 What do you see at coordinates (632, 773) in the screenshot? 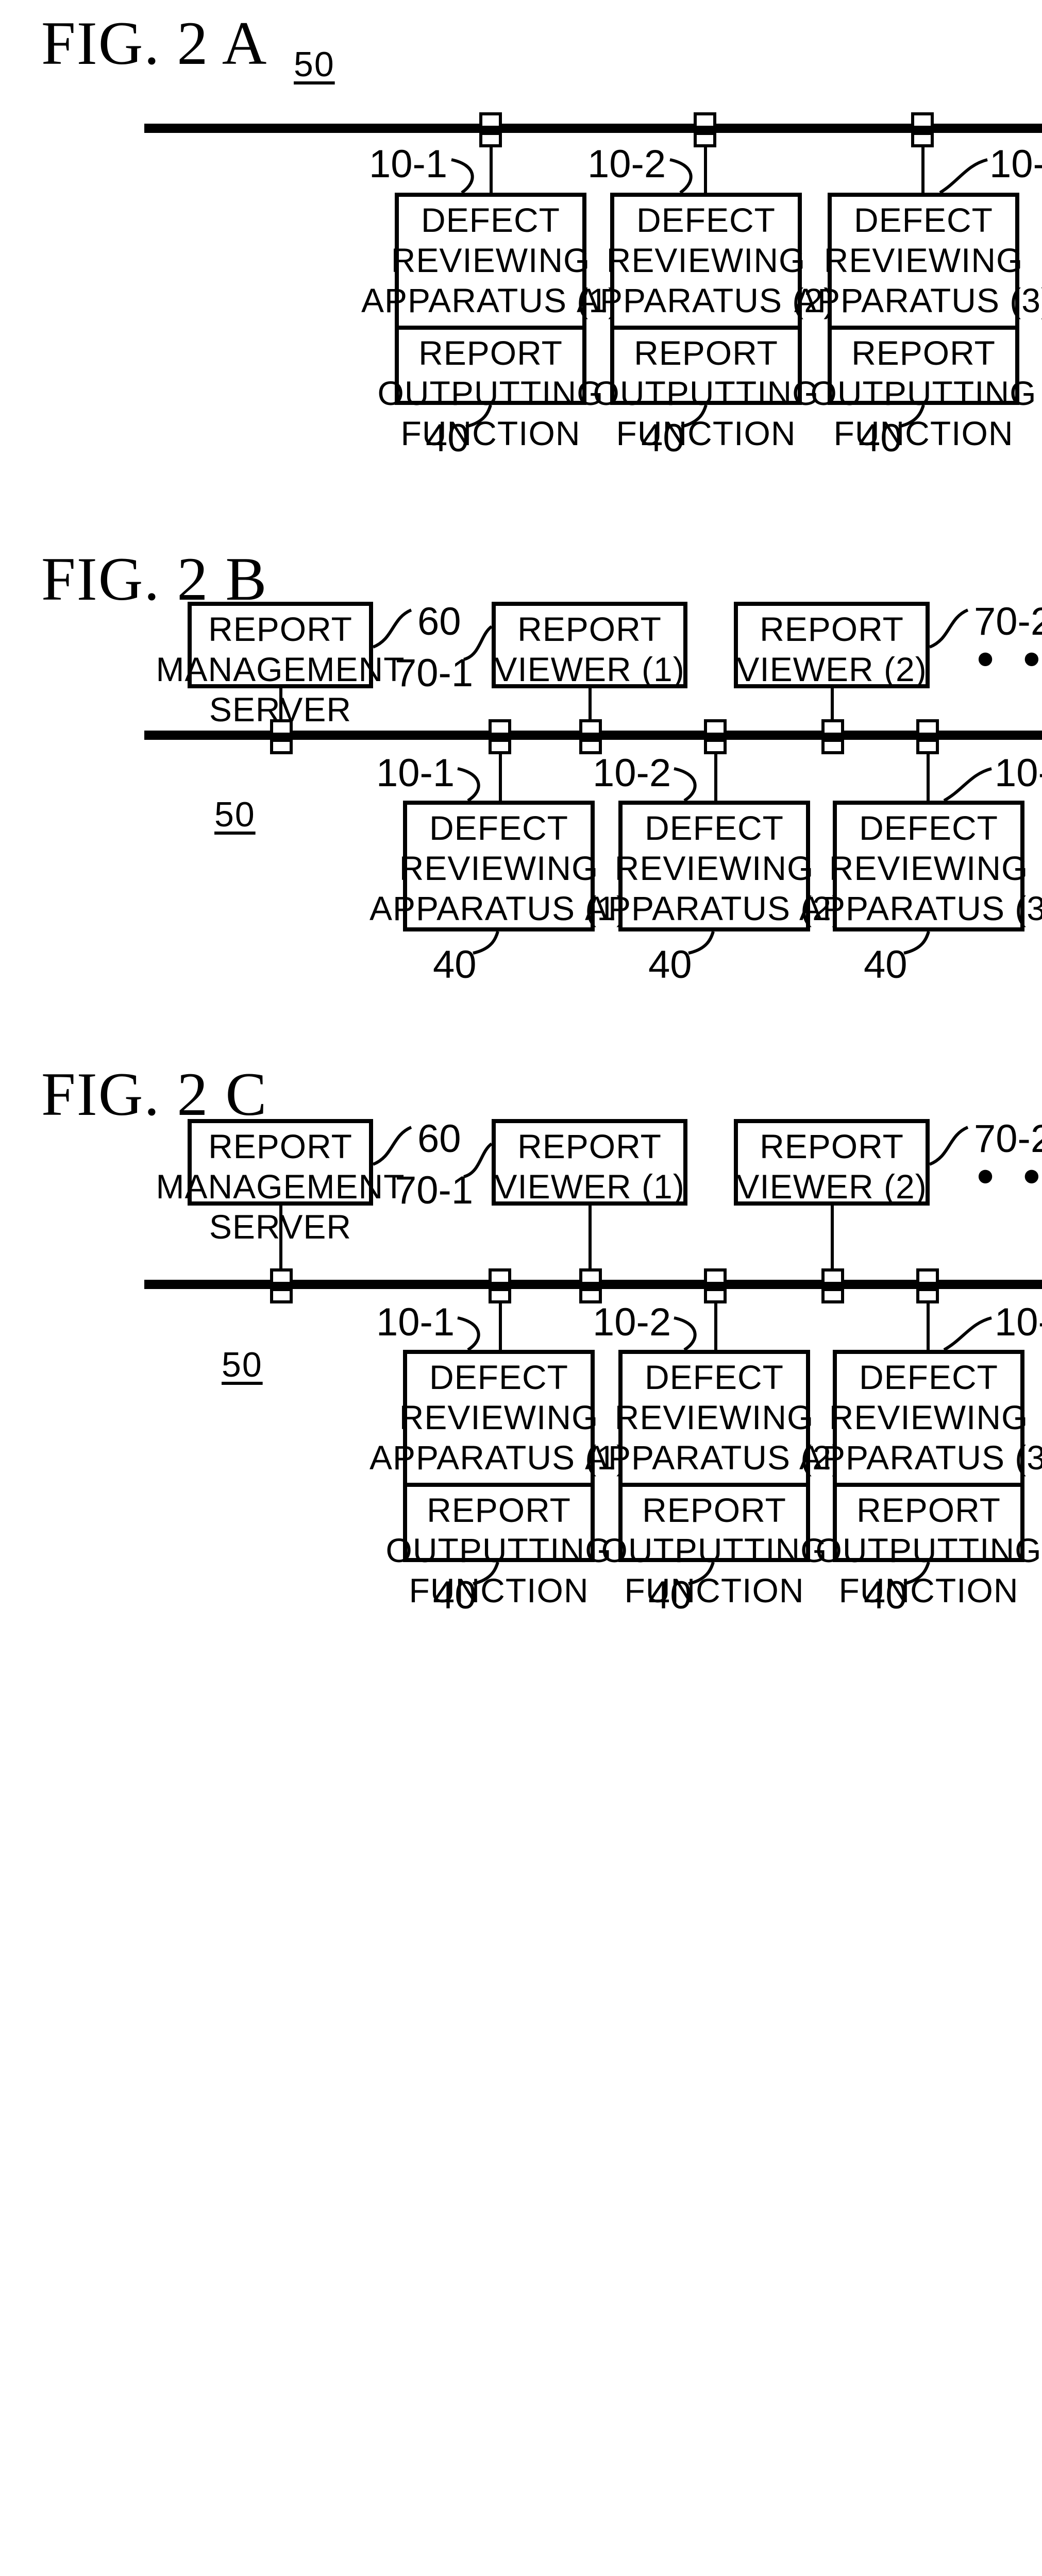
I see `apparatus-ref-2b-2: 10-2` at bounding box center [632, 773].